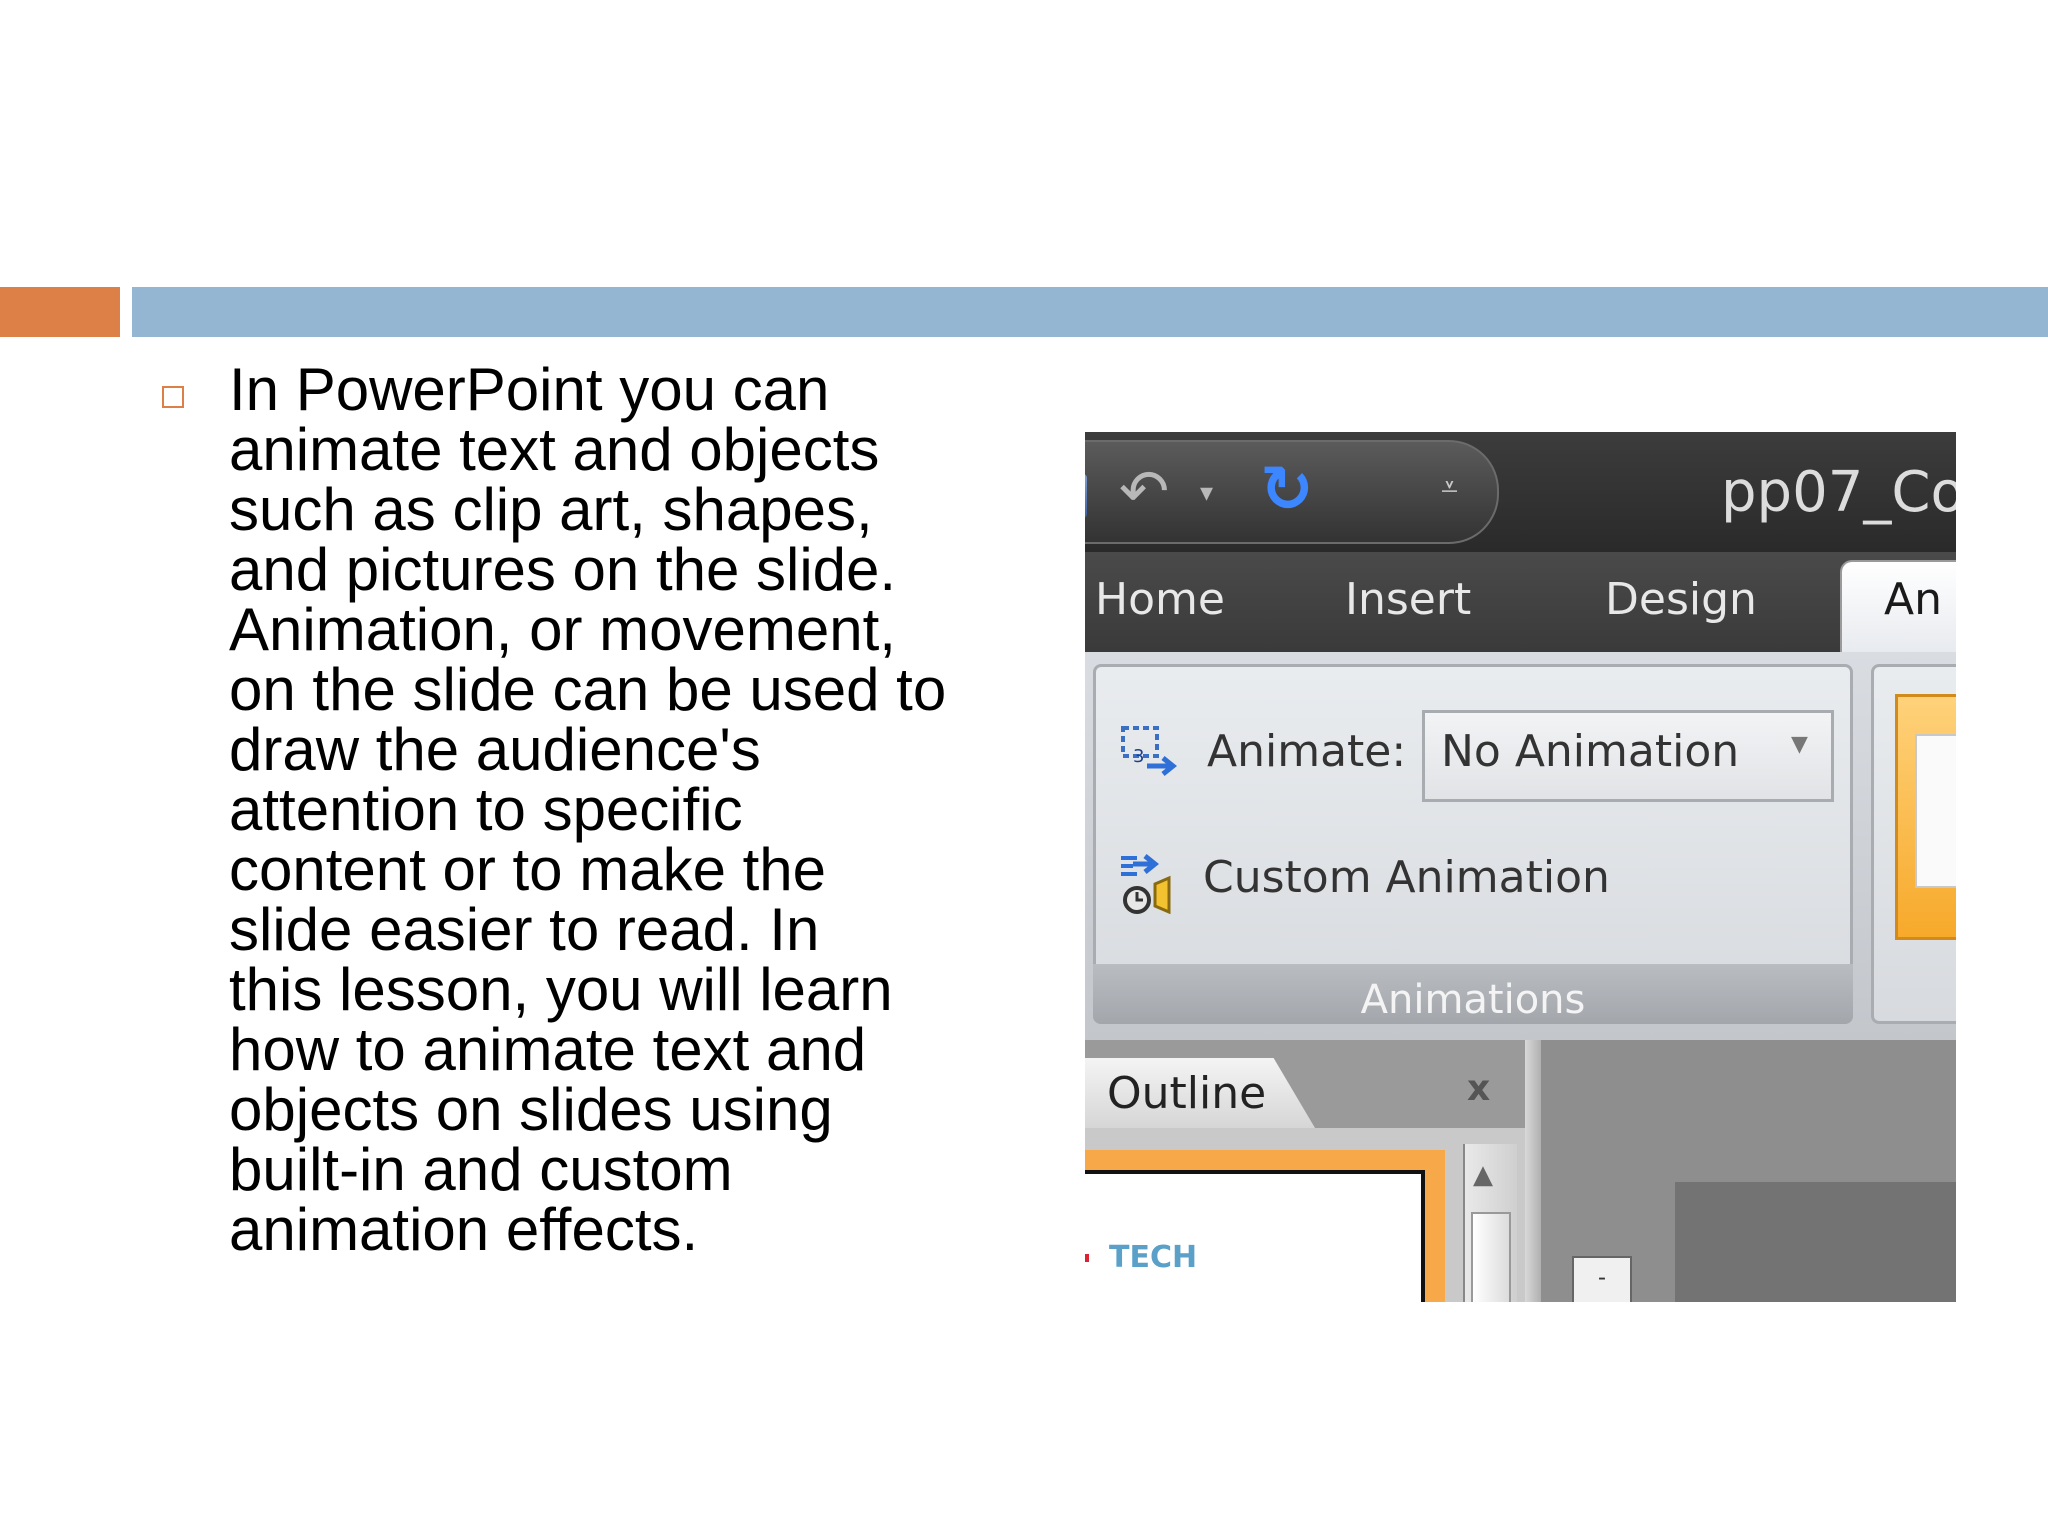 The image size is (2048, 1536). I want to click on undo-dropdown-icon: ▾, so click(1206, 493).